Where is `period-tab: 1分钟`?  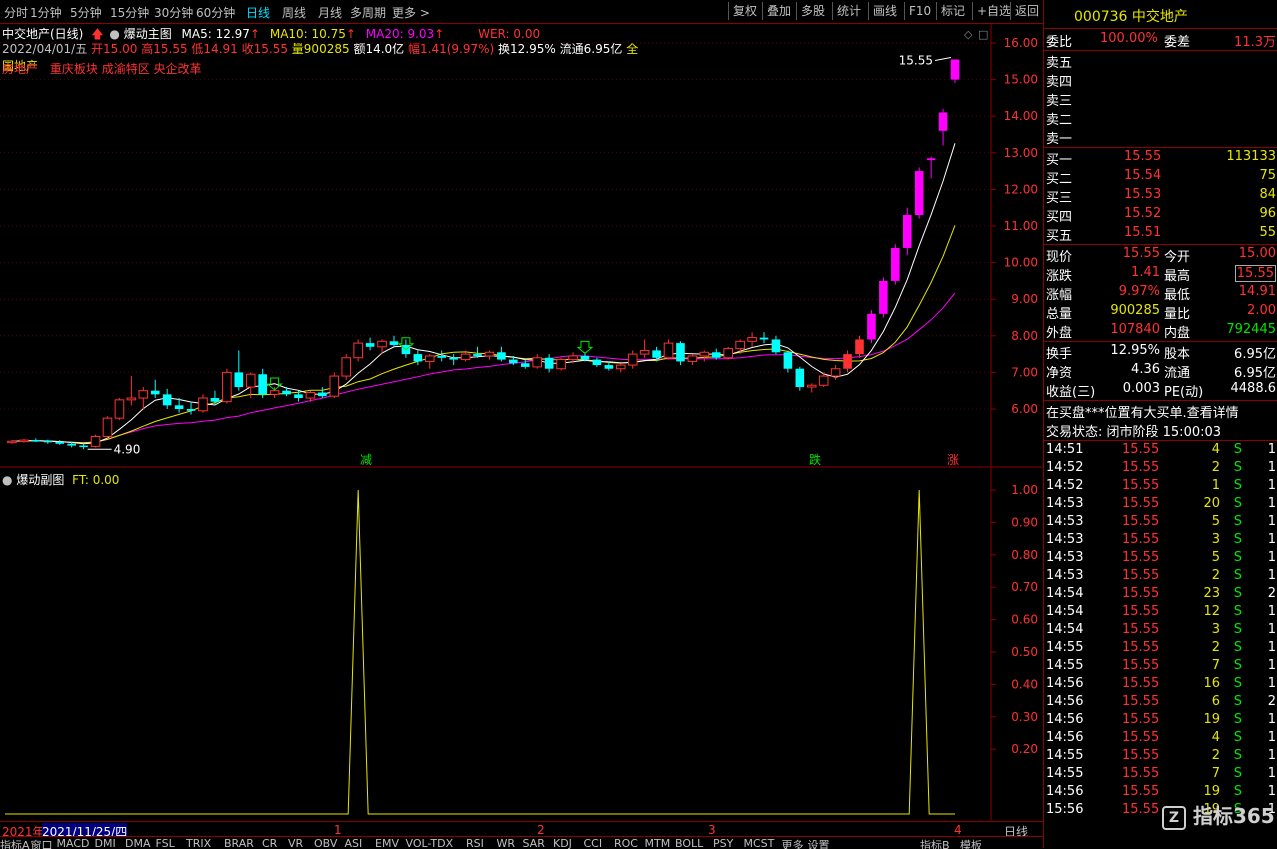 period-tab: 1分钟 is located at coordinates (46, 12).